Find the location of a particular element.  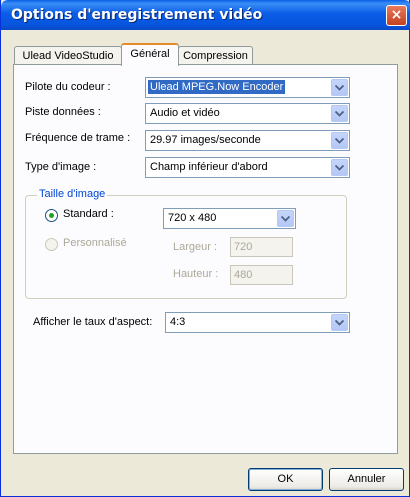

aspect-ratio-label: Afficher le taux d'aspect: is located at coordinates (93, 322).